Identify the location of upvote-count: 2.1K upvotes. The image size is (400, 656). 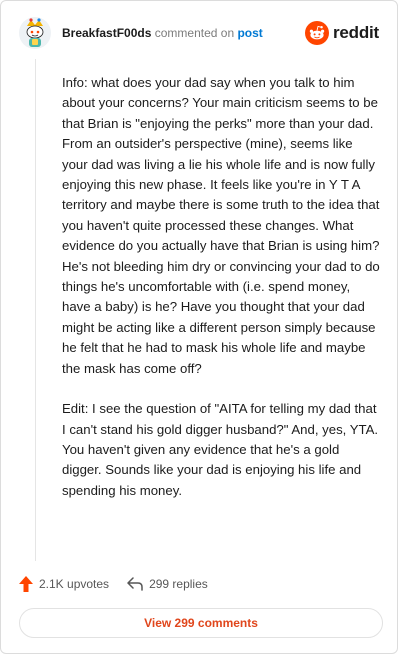
(74, 584).